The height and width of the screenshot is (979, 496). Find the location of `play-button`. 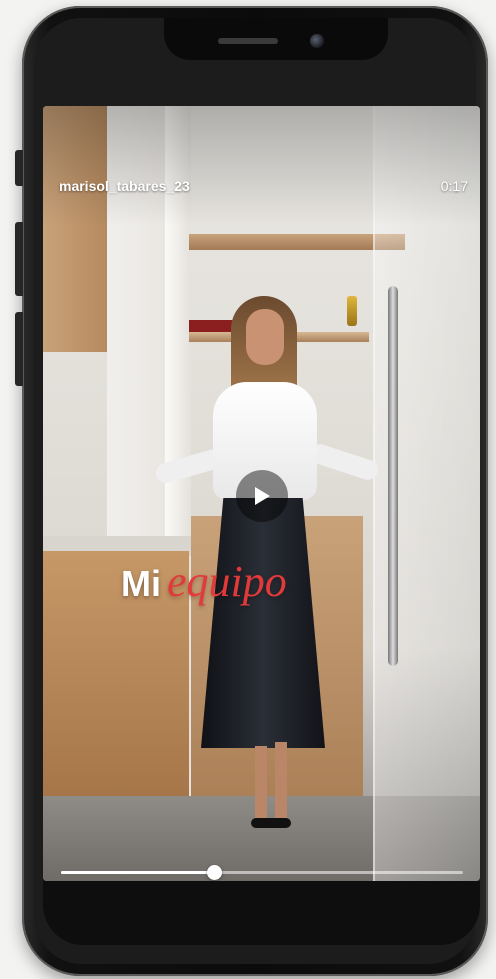

play-button is located at coordinates (262, 496).